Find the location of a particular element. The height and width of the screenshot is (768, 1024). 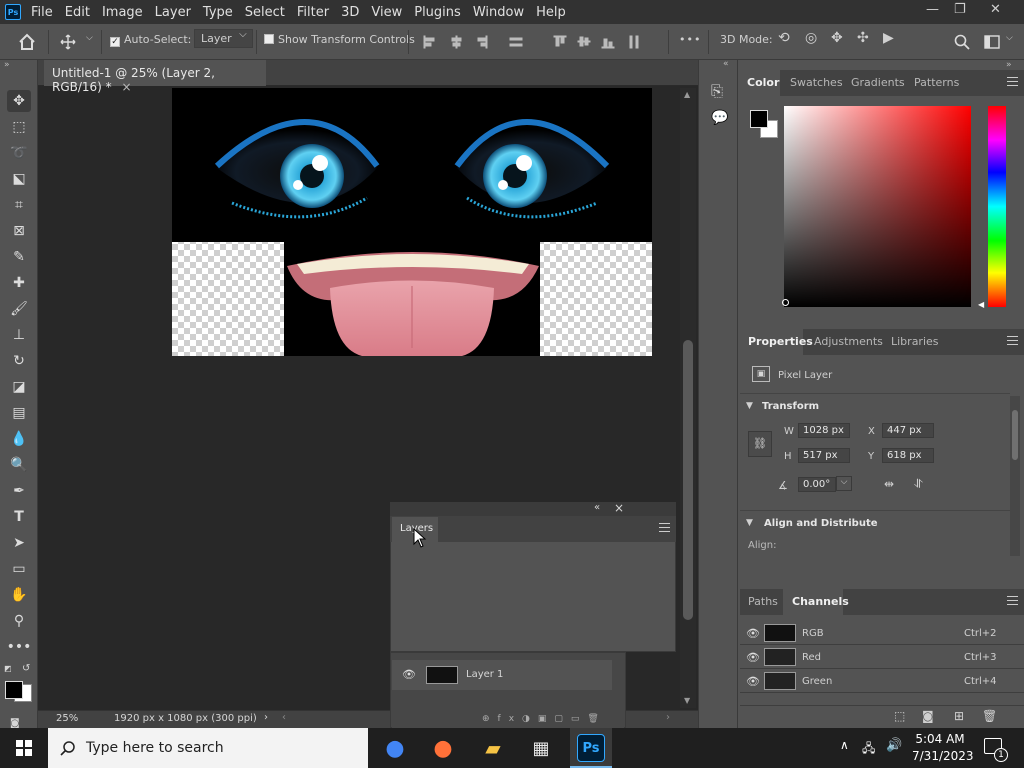

chrome-icon: ● is located at coordinates (395, 748).